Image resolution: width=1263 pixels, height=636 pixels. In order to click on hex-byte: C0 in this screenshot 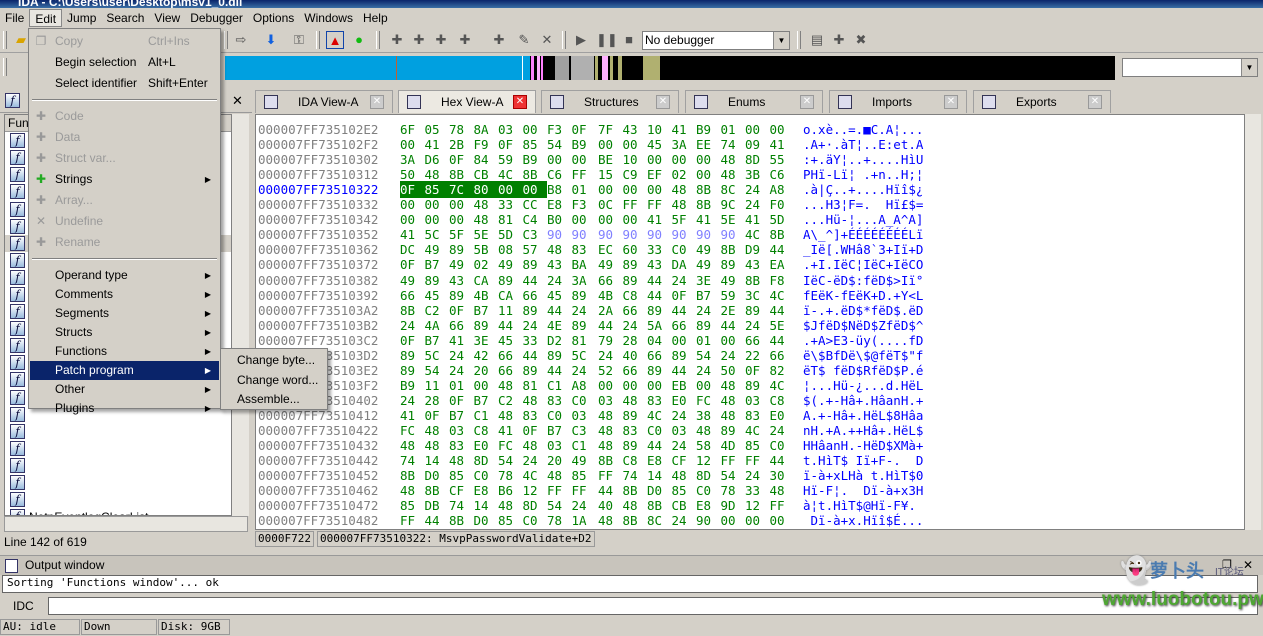, I will do `click(535, 520)`.